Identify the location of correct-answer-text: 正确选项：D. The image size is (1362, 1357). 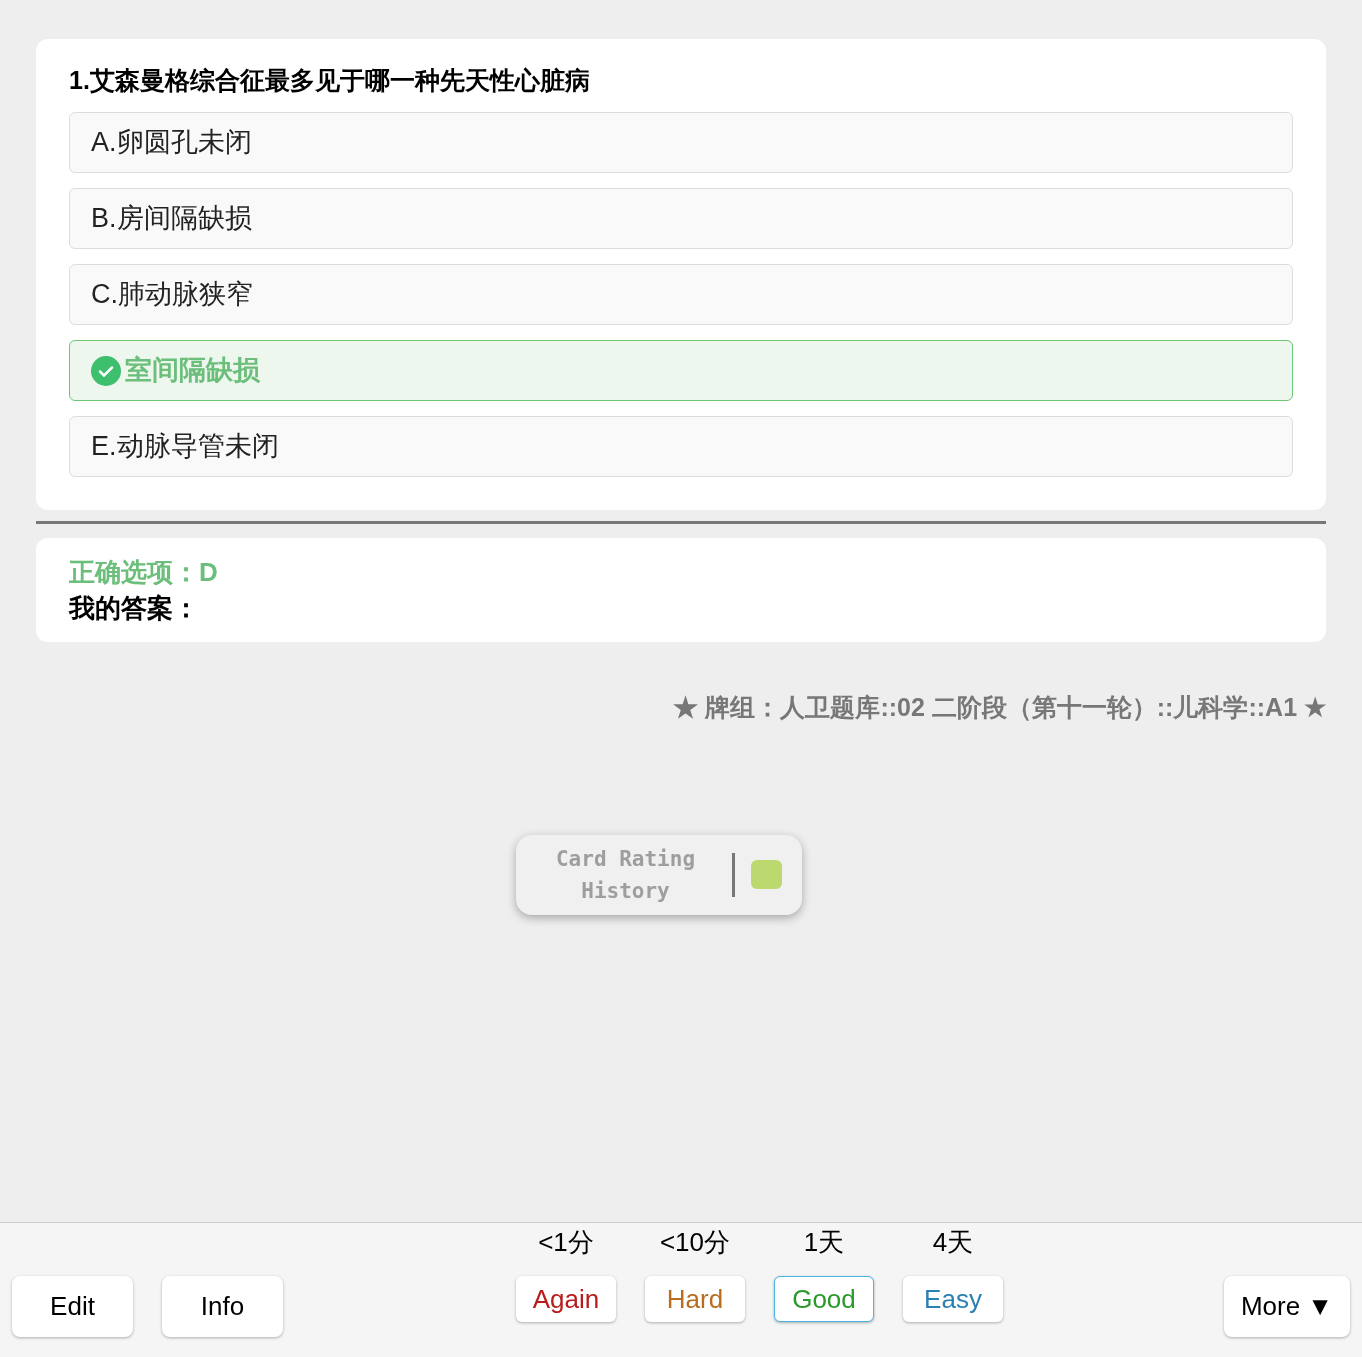
(144, 572).